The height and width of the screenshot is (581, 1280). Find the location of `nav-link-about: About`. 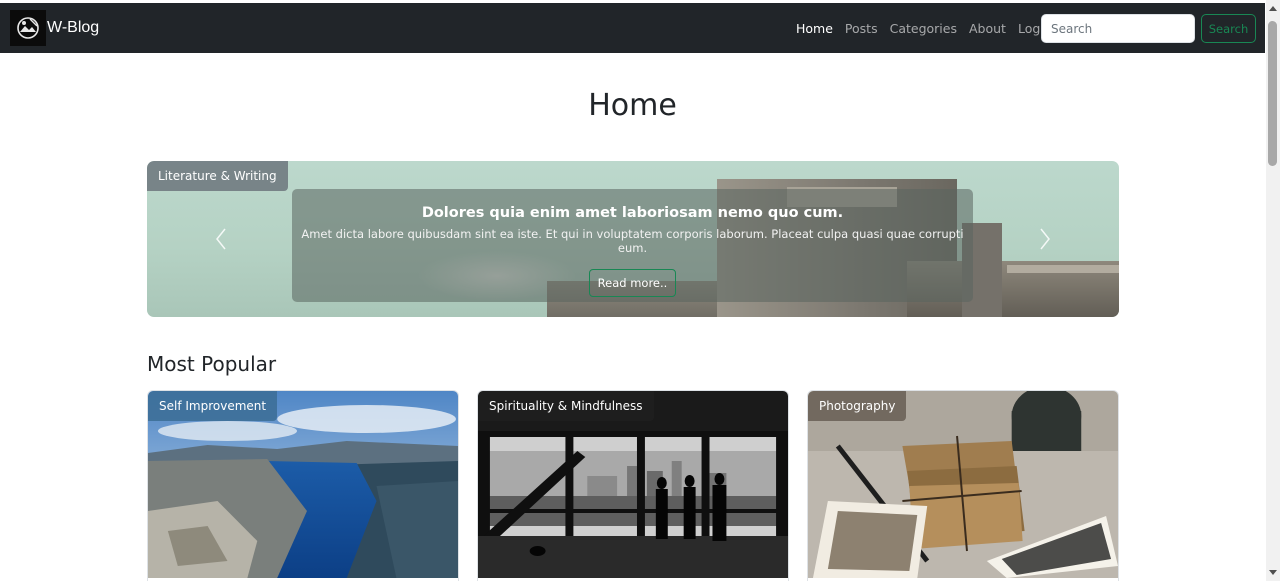

nav-link-about: About is located at coordinates (987, 28).